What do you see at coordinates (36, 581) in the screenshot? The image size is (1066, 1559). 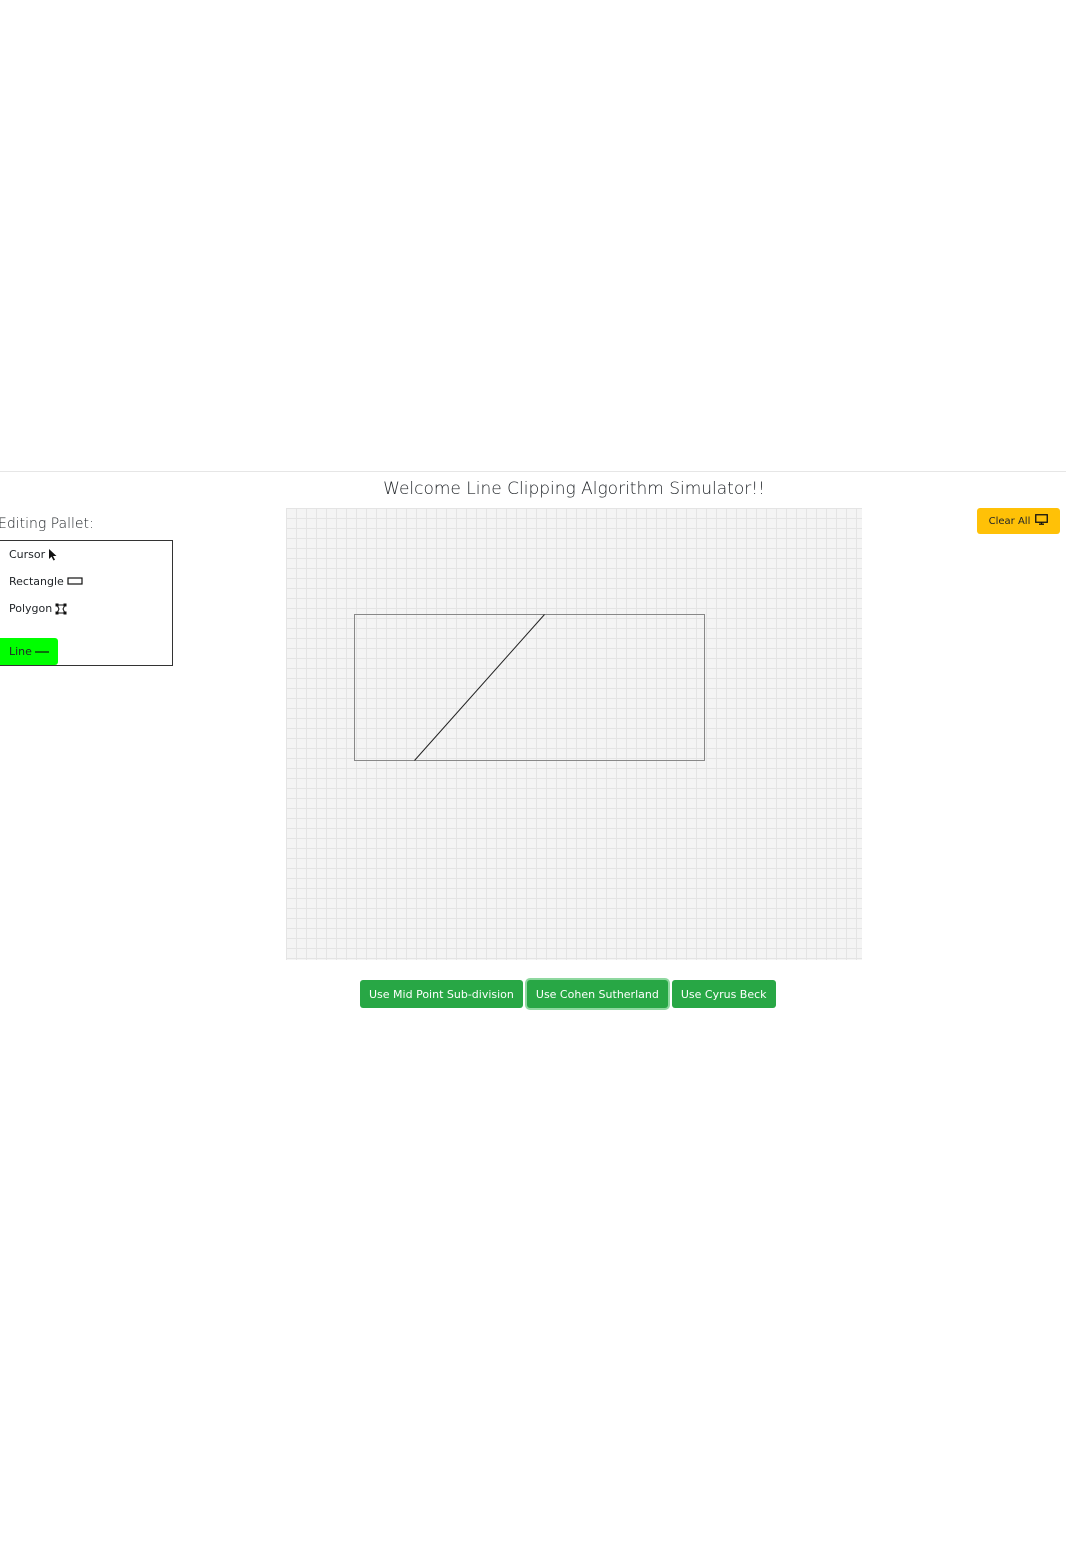 I see `tool-rectangle-label: Rectangle` at bounding box center [36, 581].